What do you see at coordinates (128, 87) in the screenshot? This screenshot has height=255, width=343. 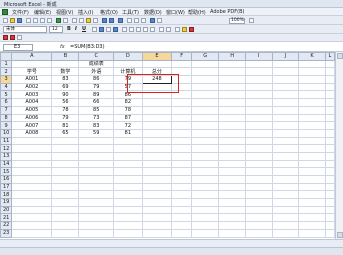 I see `data-cell: 57` at bounding box center [128, 87].